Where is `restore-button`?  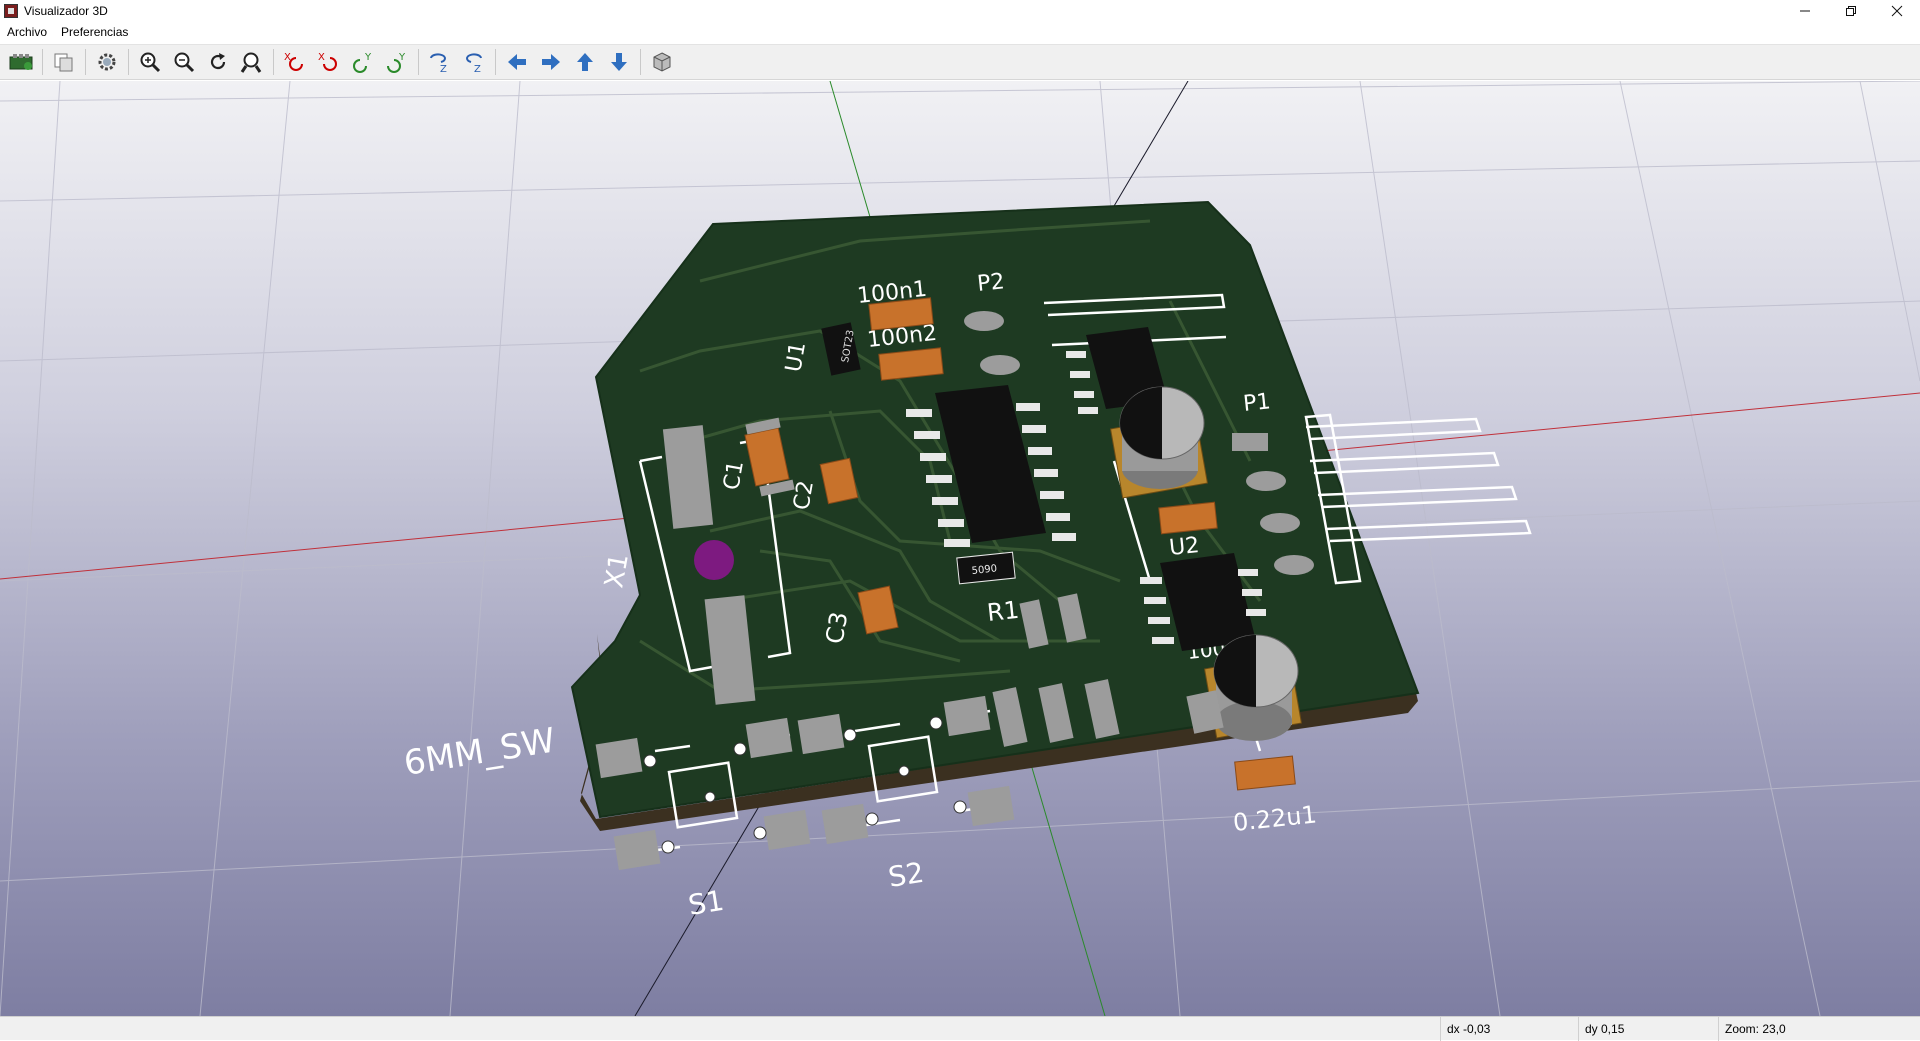 restore-button is located at coordinates (1851, 11).